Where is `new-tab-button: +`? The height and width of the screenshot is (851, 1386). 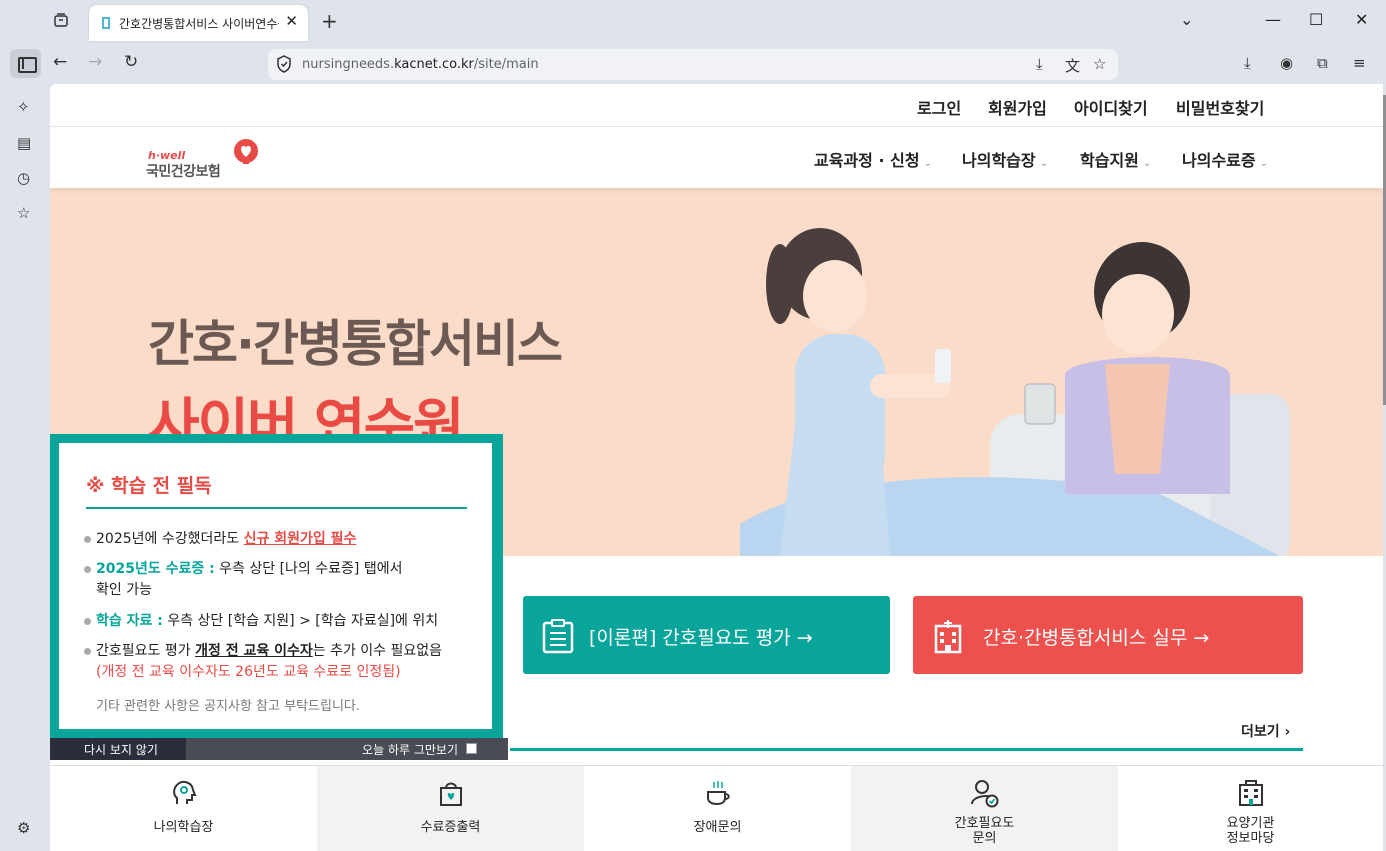 new-tab-button: + is located at coordinates (329, 21).